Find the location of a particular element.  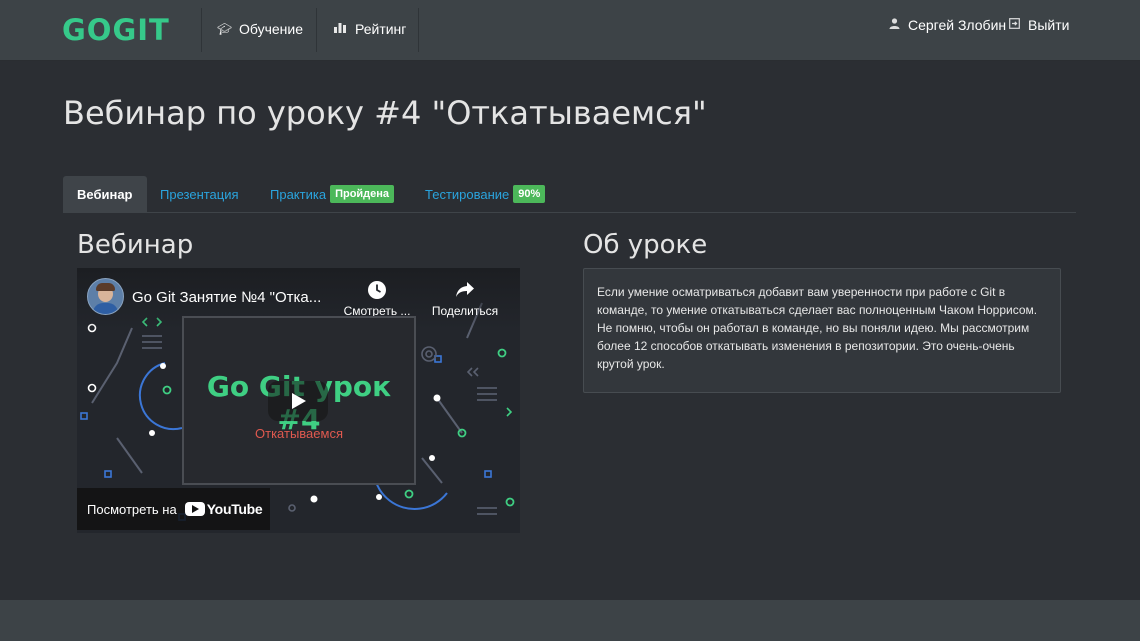

tab-label: Презентация is located at coordinates (199, 194).